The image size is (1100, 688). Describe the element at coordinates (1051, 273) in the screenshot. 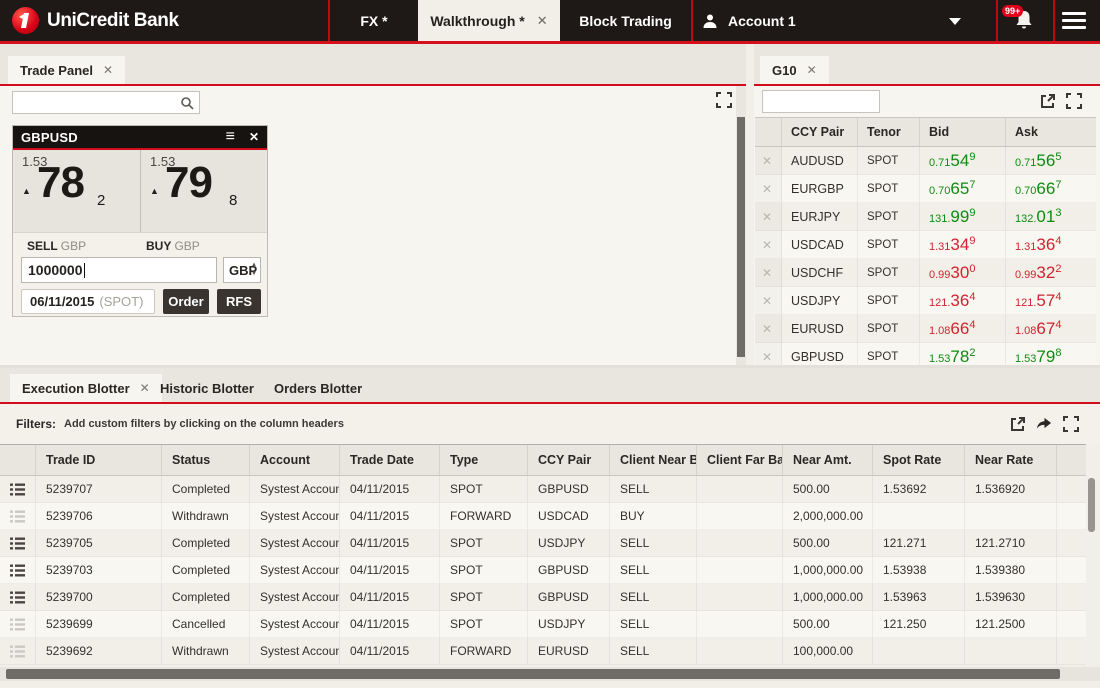

I see `ask-cell: 0.99322` at that location.